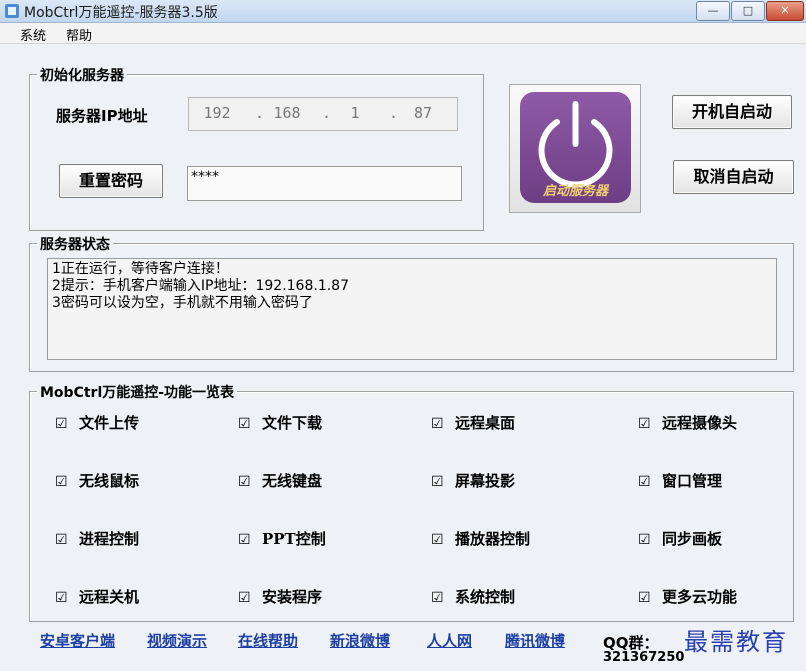  What do you see at coordinates (121, 13) in the screenshot?
I see `window-title: MobCtrl万能遥控-服务器3.5版` at bounding box center [121, 13].